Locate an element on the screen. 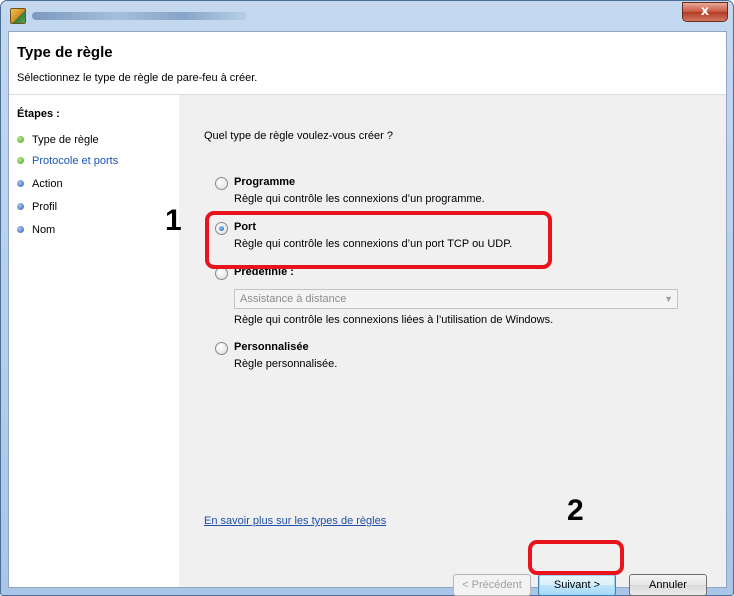 This screenshot has height=596, width=734. cancel-button: Annuler is located at coordinates (668, 585).